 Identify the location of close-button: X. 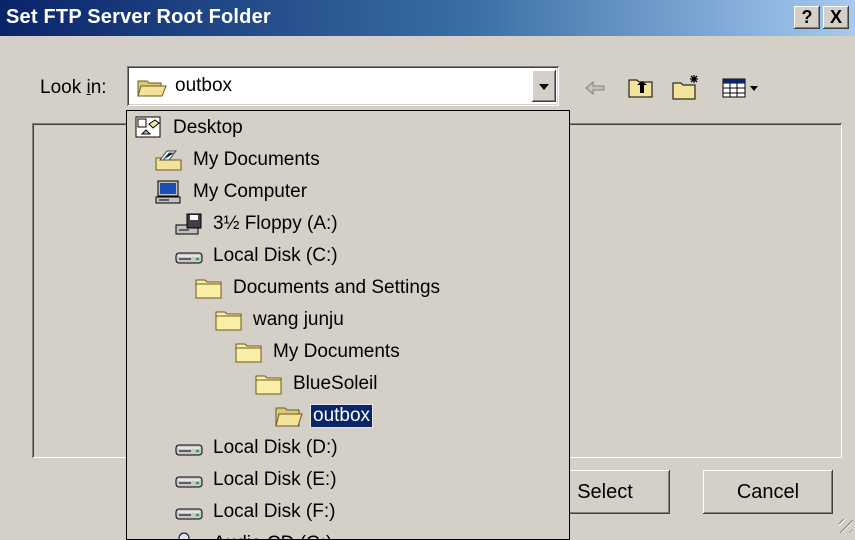
(836, 17).